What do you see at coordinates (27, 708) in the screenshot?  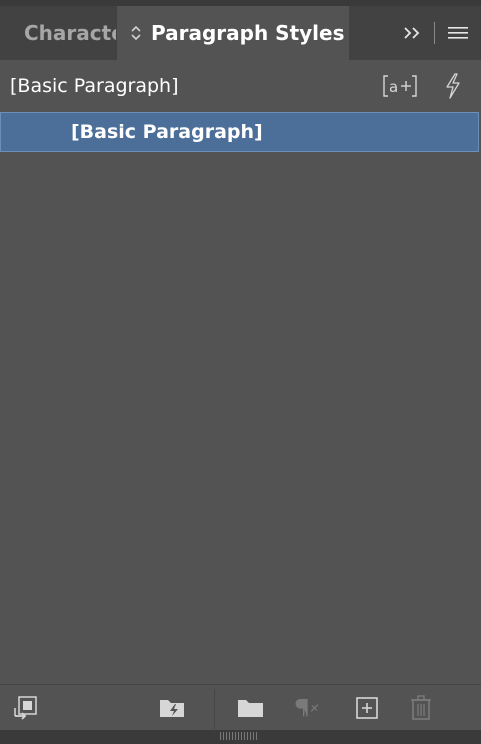 I see `load-styles-icon` at bounding box center [27, 708].